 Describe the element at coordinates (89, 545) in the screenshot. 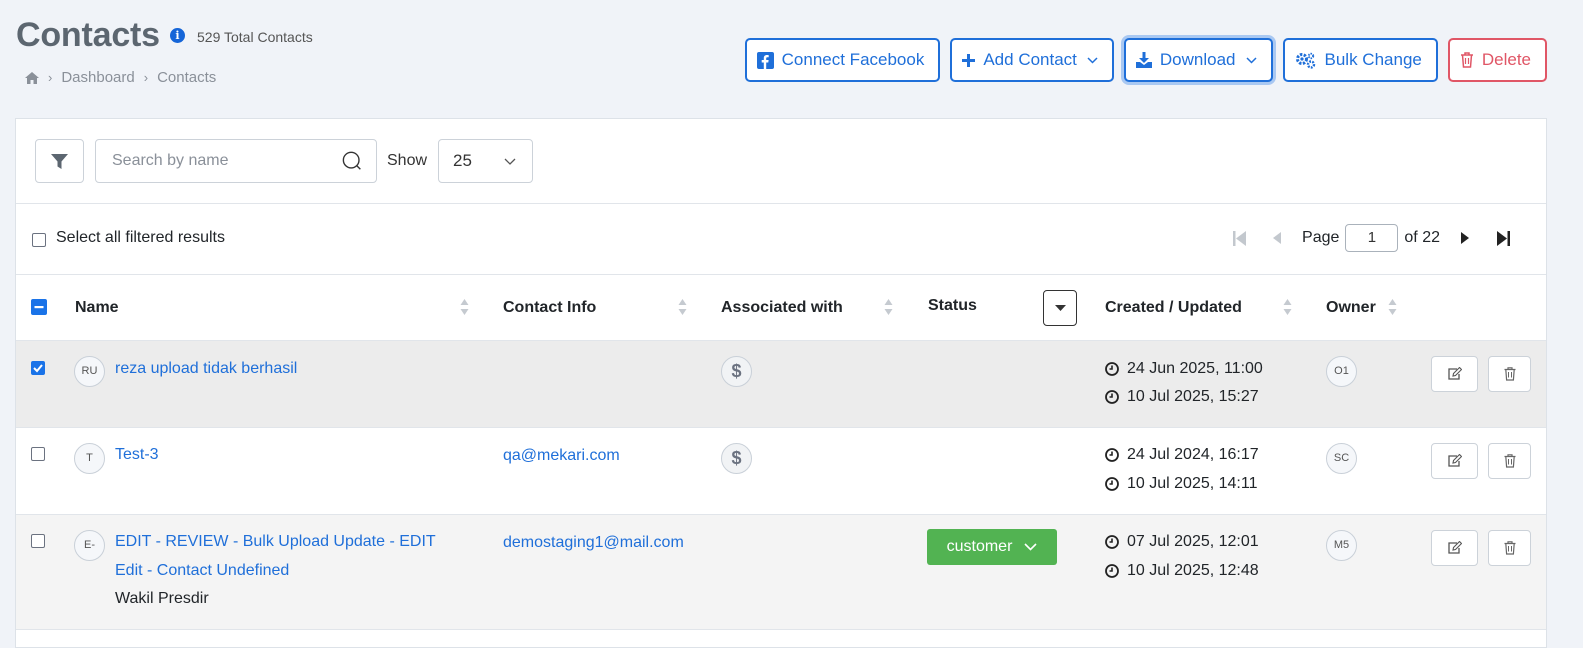

I see `avatar: E-` at that location.